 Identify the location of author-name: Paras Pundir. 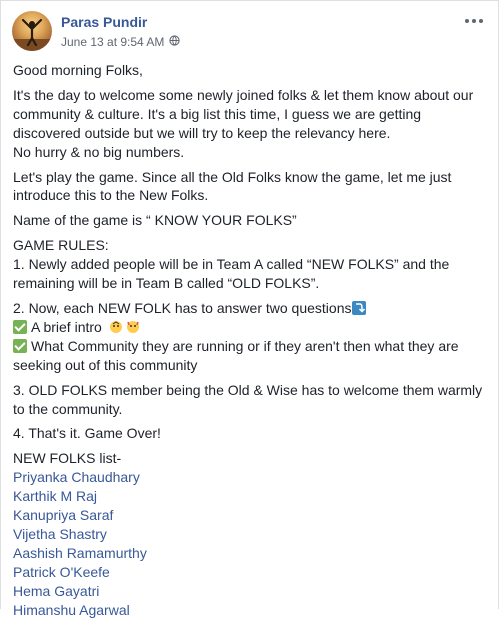
(104, 22).